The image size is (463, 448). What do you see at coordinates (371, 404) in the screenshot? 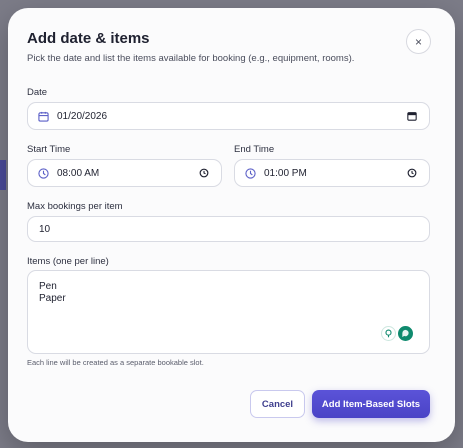
I see `add-item-based-slots-button: Add Item-Based Slots` at bounding box center [371, 404].